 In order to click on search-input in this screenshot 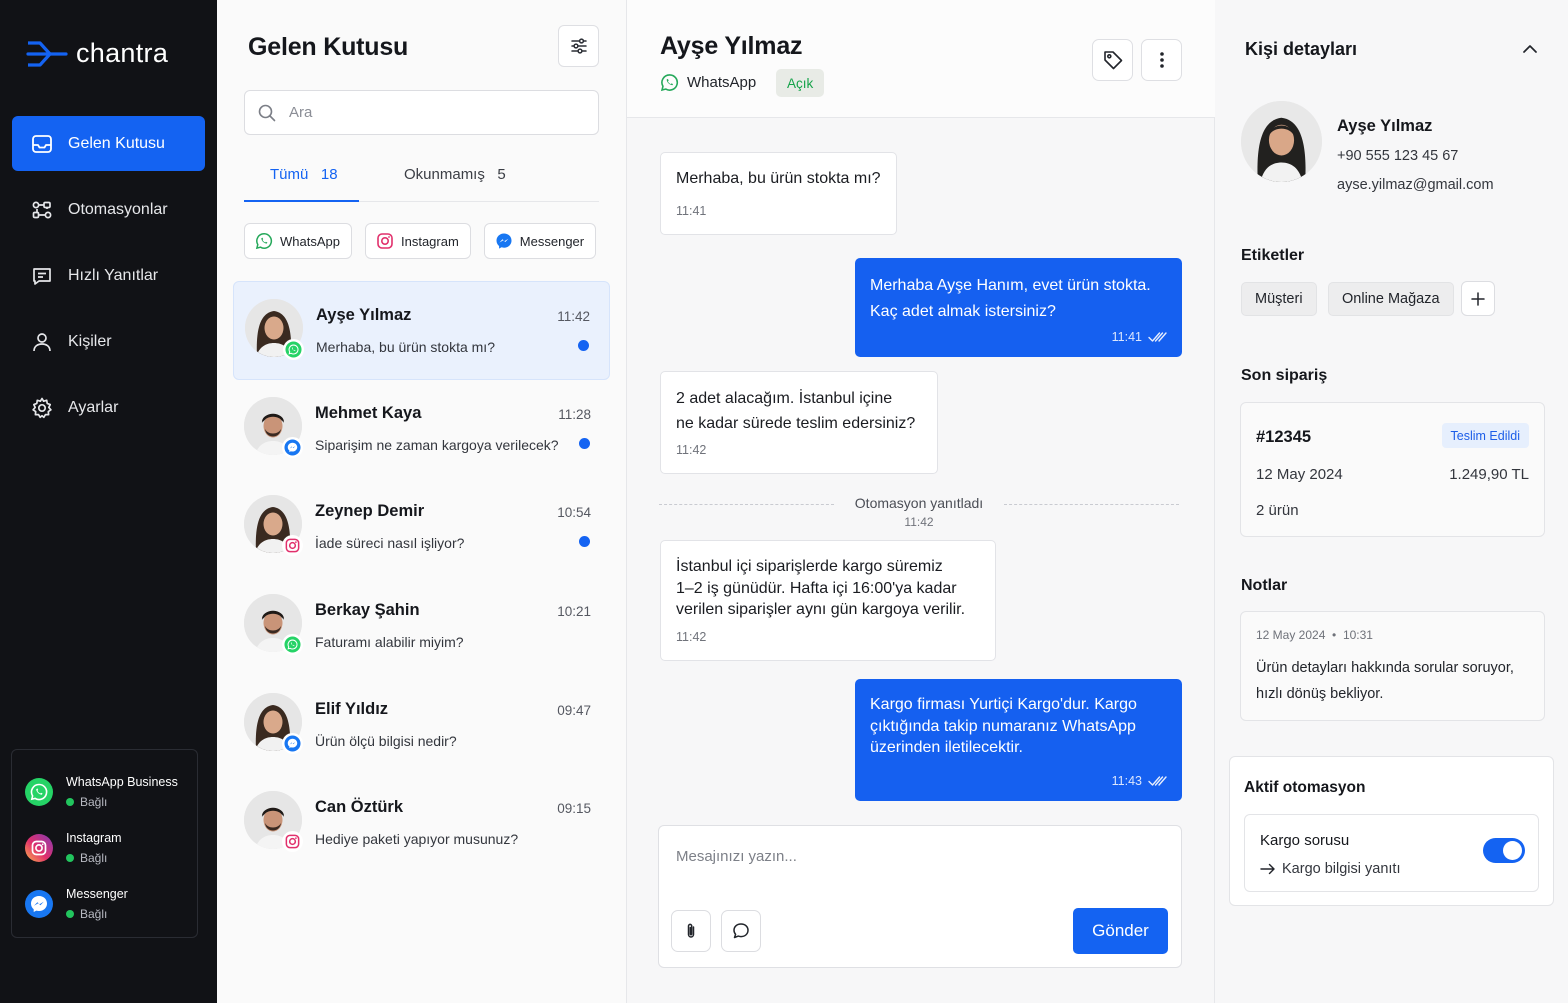, I will do `click(429, 112)`.